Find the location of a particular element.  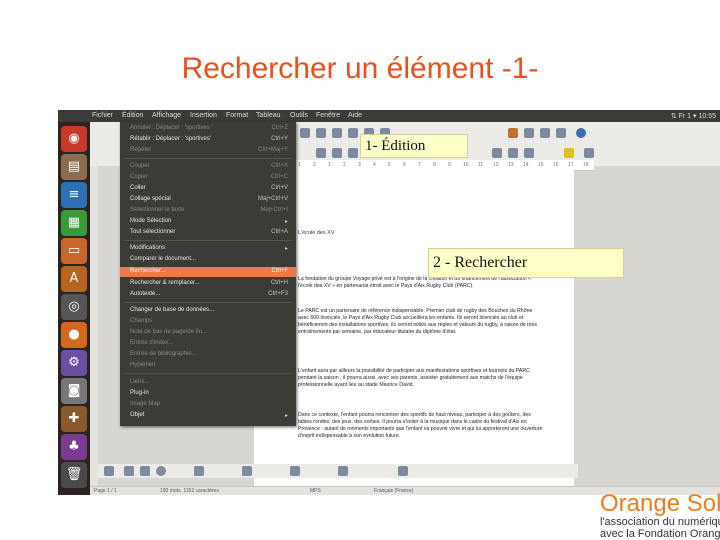

menu-aide: Aide is located at coordinates (355, 115).